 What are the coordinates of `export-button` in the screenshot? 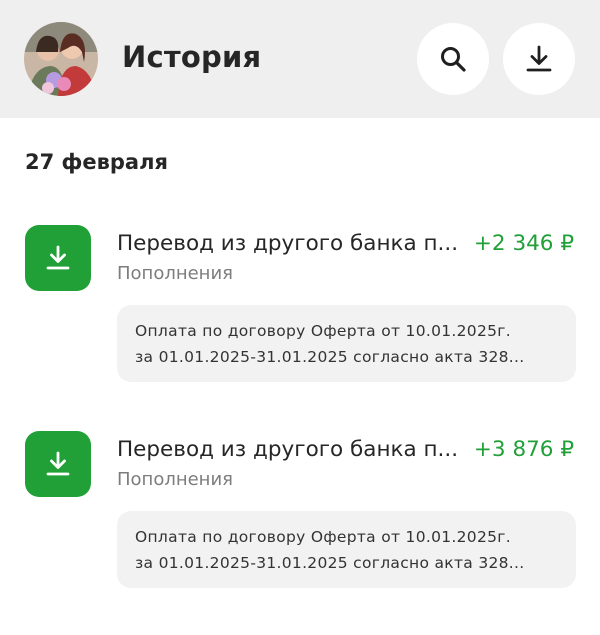 It's located at (539, 59).